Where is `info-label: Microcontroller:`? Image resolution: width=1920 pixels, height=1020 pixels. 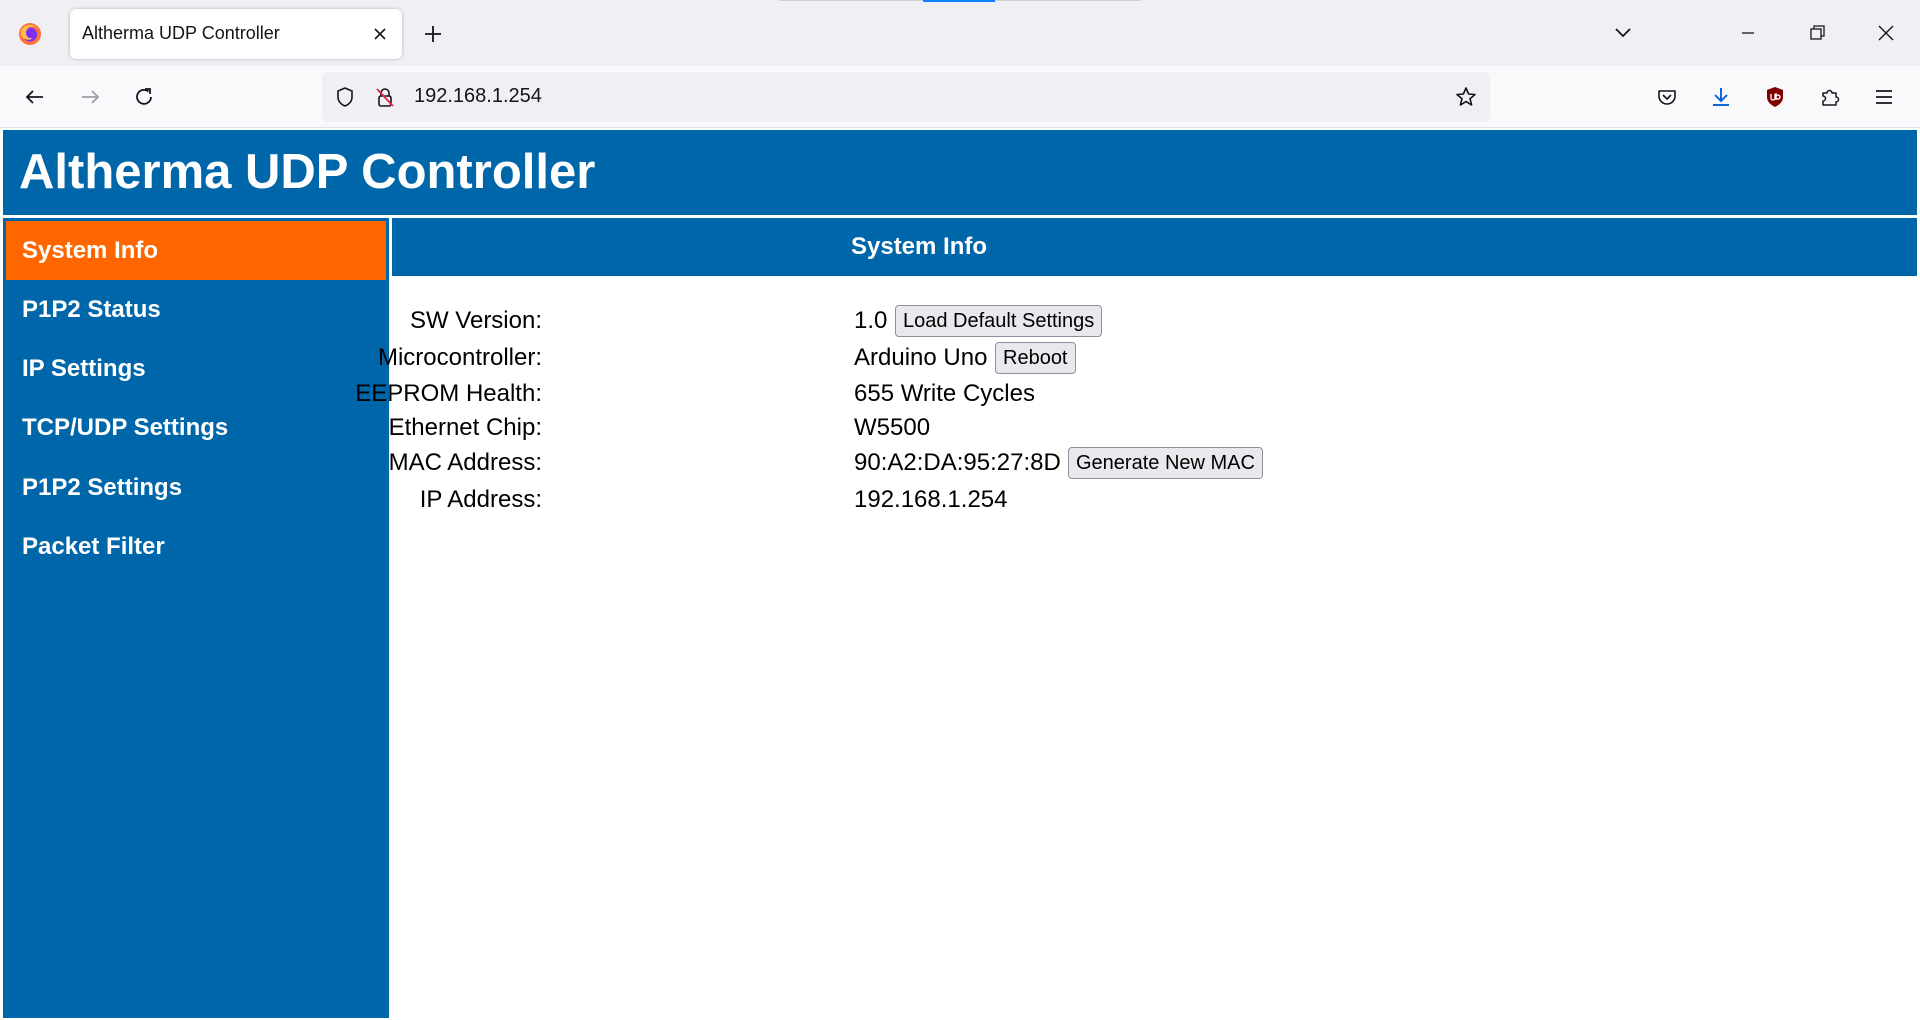 info-label: Microcontroller: is located at coordinates (459, 357).